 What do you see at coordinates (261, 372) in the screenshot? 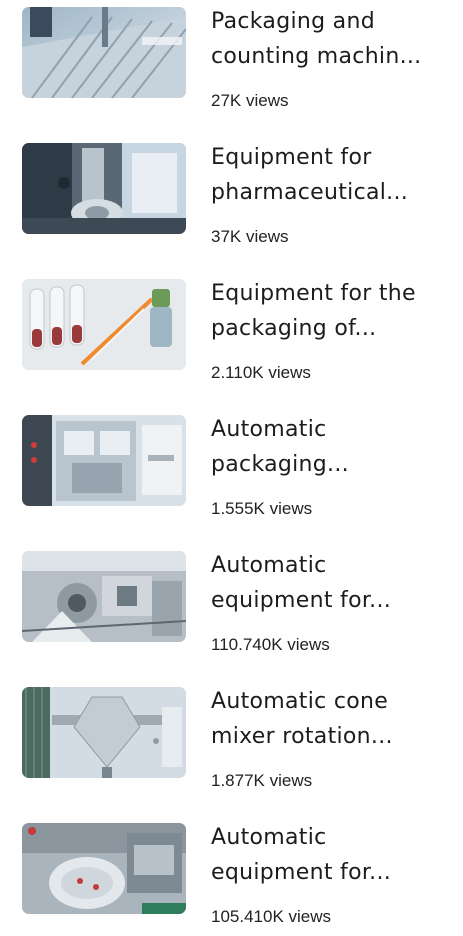
I see `view-count: 2.110K views` at bounding box center [261, 372].